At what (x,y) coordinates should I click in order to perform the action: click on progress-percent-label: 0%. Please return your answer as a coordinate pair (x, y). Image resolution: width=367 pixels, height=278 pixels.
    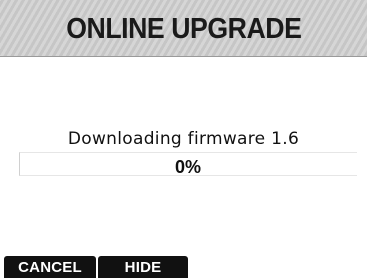
    Looking at the image, I should click on (187, 167).